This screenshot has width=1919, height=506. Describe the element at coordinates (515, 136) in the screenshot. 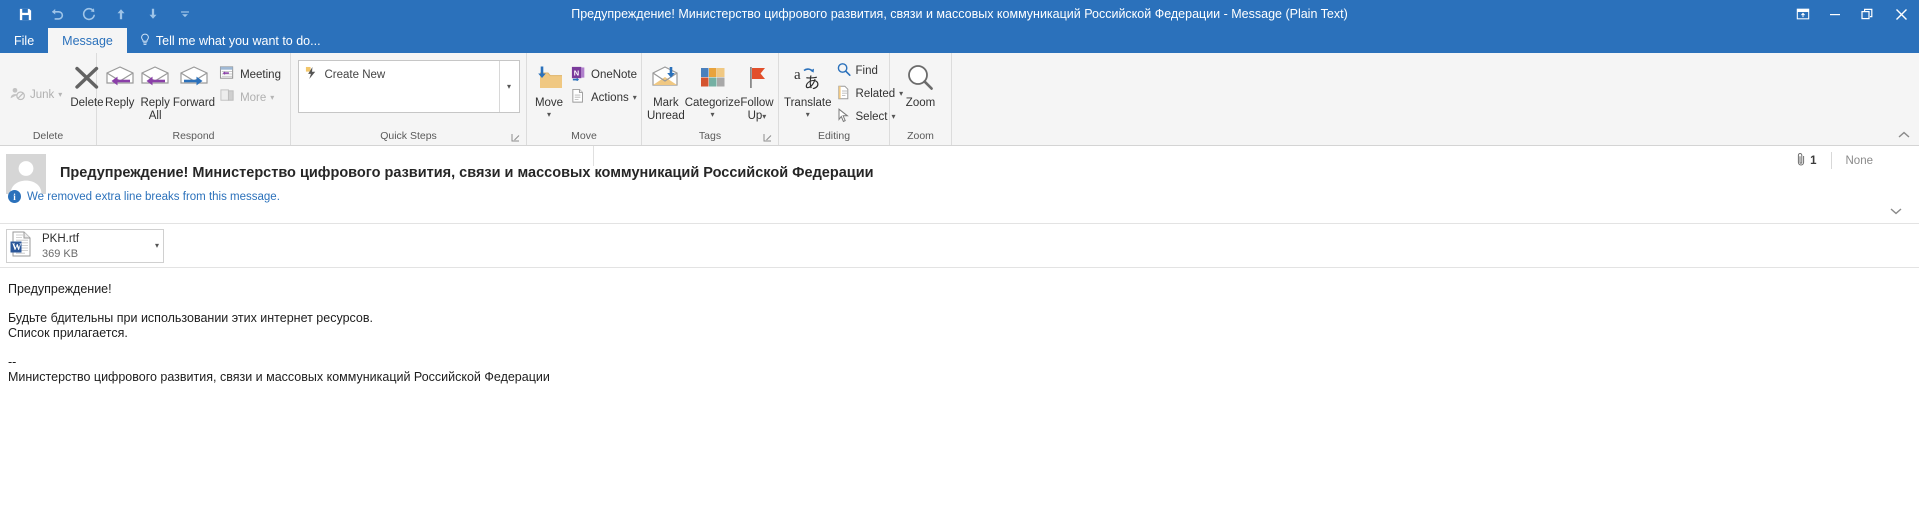

I see `quick-steps-dialog-launcher` at that location.